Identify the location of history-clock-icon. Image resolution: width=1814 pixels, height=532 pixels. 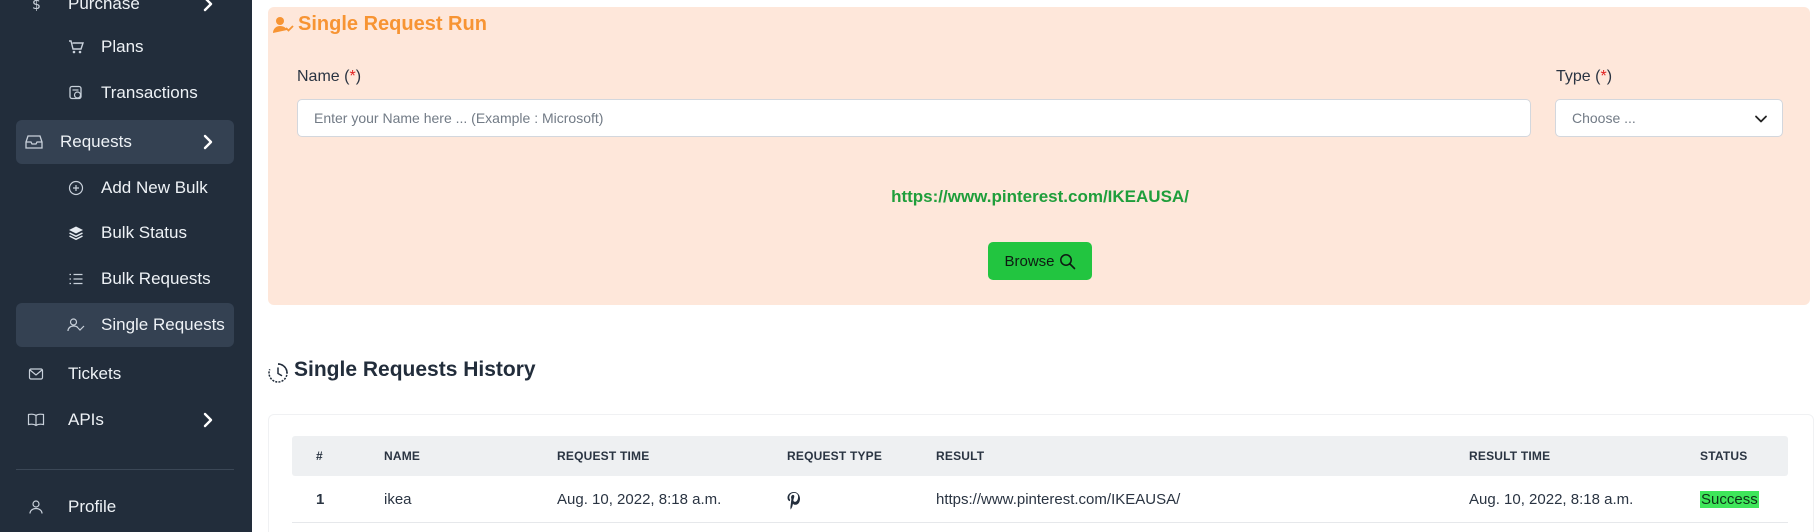
(278, 373).